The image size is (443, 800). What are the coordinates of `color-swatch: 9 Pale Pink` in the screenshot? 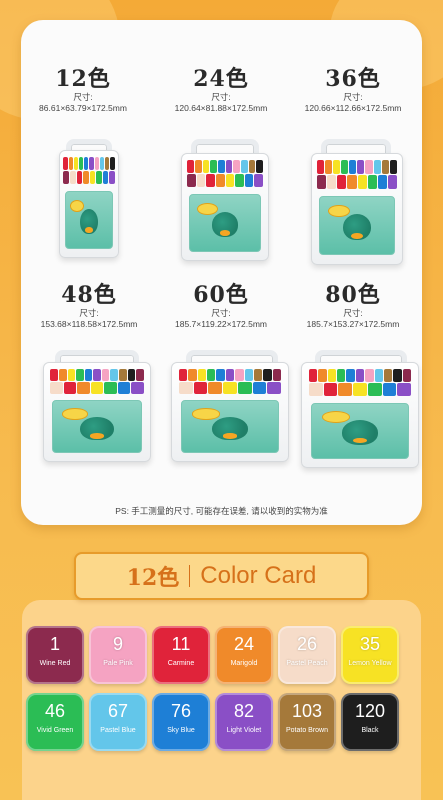 It's located at (118, 655).